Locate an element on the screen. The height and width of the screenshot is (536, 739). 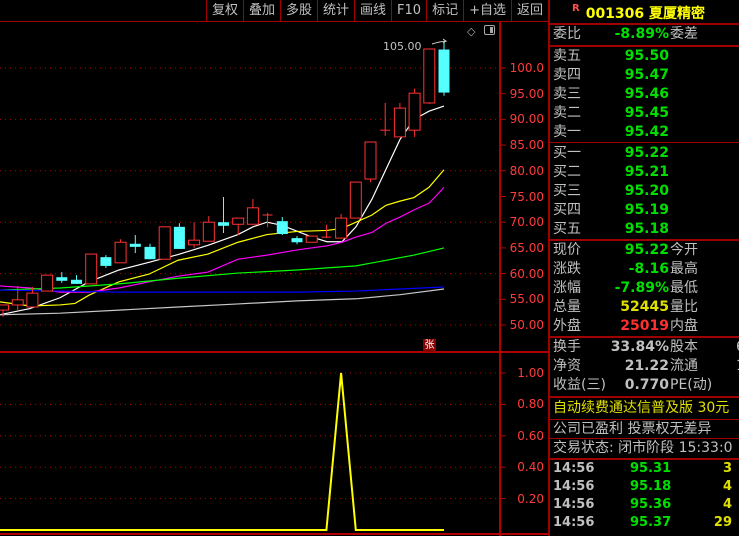
fund-value: 0.770 is located at coordinates (646, 385).